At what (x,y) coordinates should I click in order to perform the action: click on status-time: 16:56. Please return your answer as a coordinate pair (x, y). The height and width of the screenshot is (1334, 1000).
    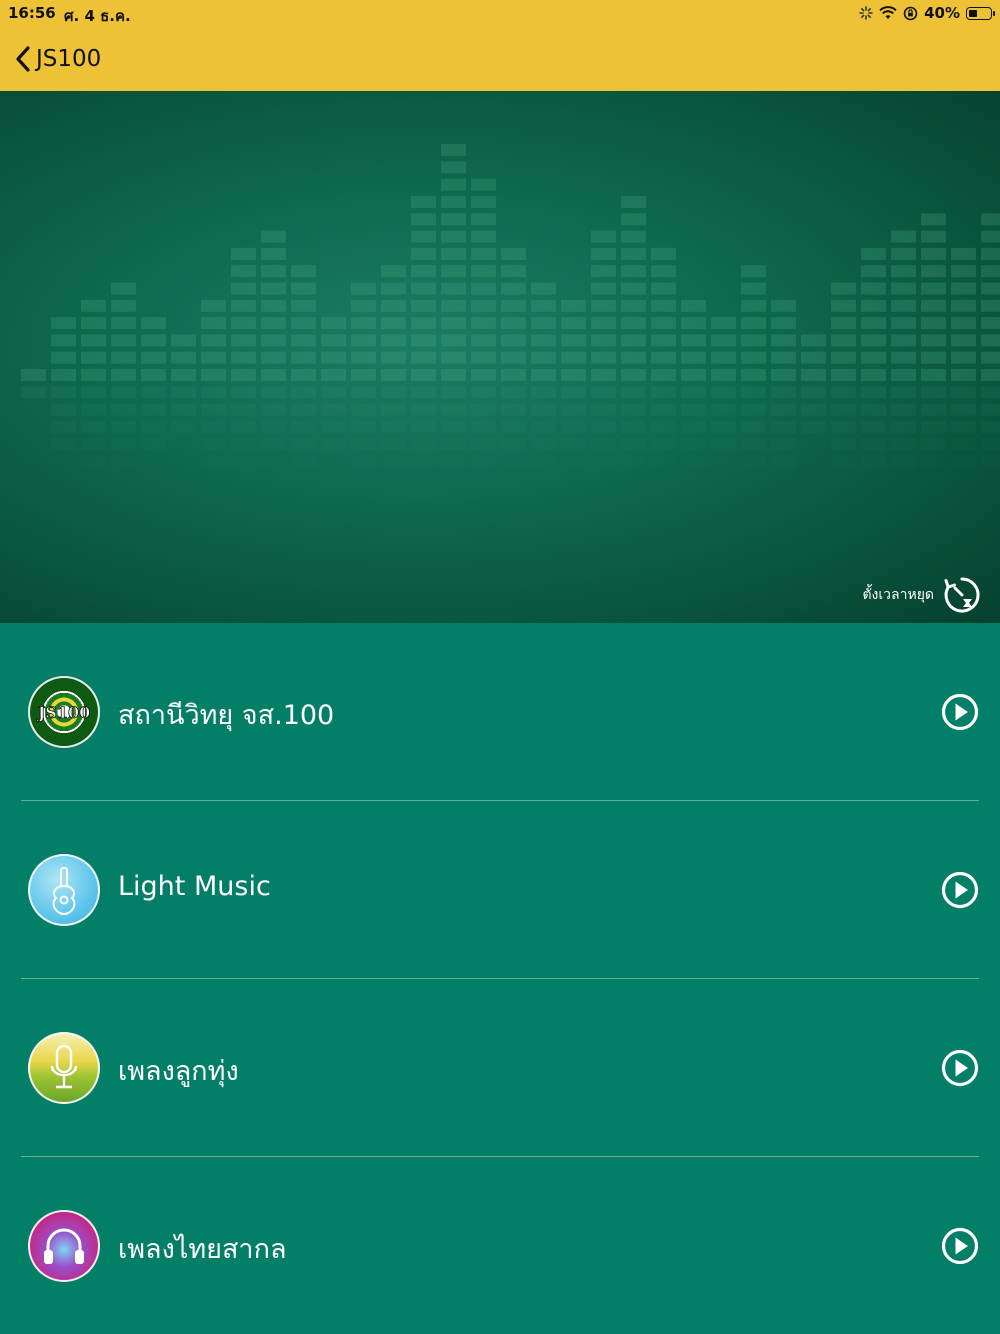
    Looking at the image, I should click on (32, 13).